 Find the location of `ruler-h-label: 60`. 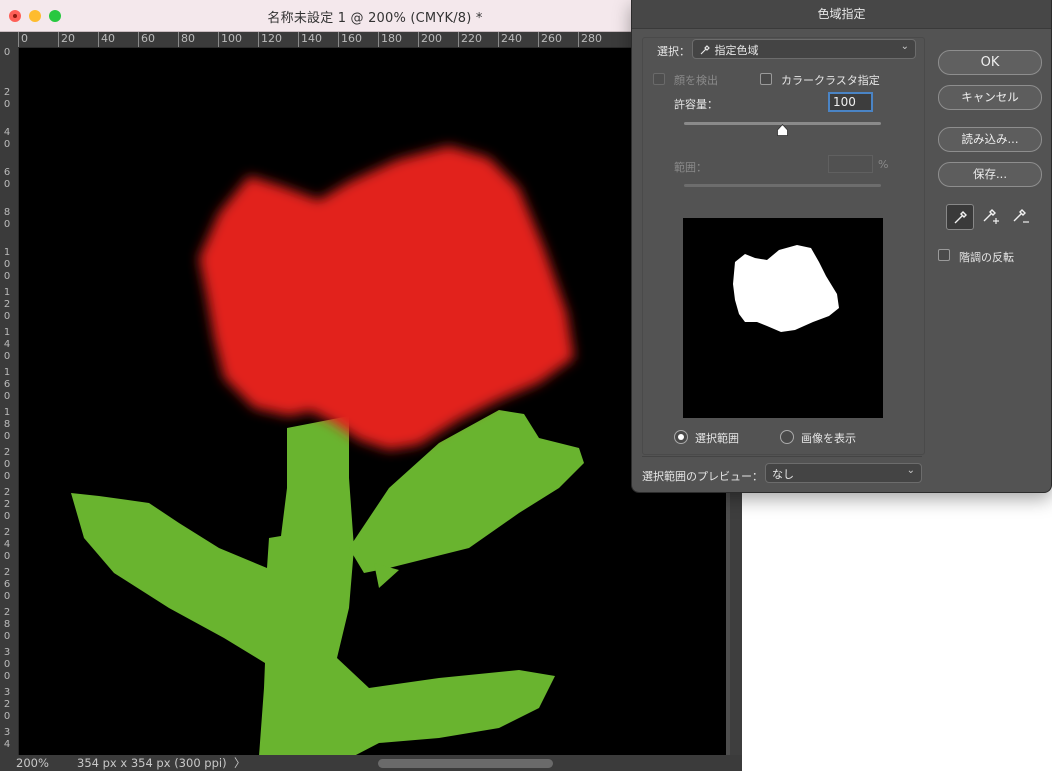

ruler-h-label: 60 is located at coordinates (146, 39).